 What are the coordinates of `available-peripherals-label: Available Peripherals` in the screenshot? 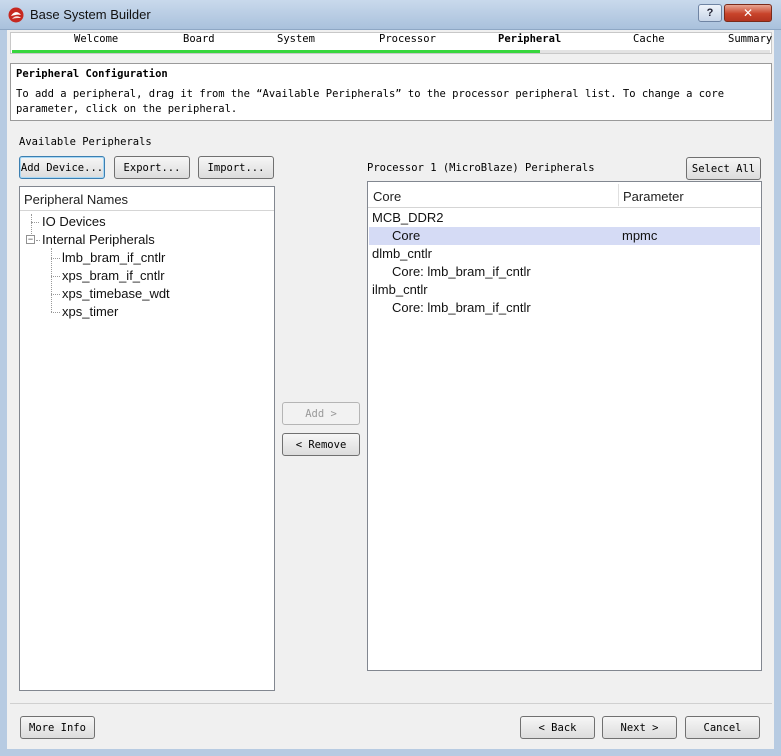 It's located at (85, 142).